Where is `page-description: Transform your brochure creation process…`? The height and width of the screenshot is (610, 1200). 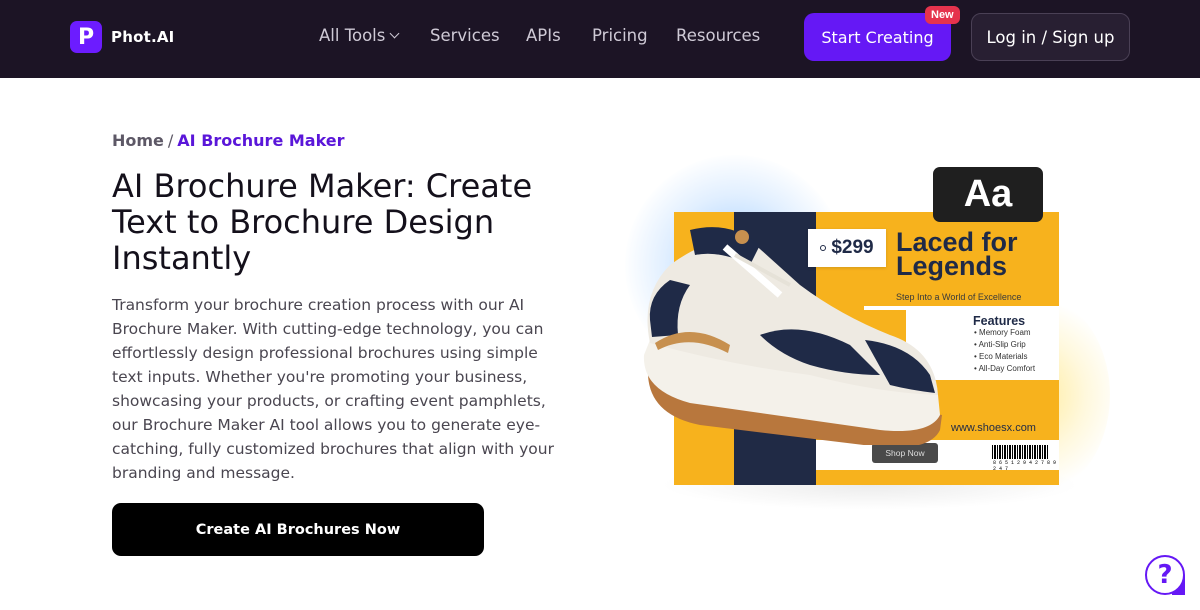 page-description: Transform your brochure creation process… is located at coordinates (333, 389).